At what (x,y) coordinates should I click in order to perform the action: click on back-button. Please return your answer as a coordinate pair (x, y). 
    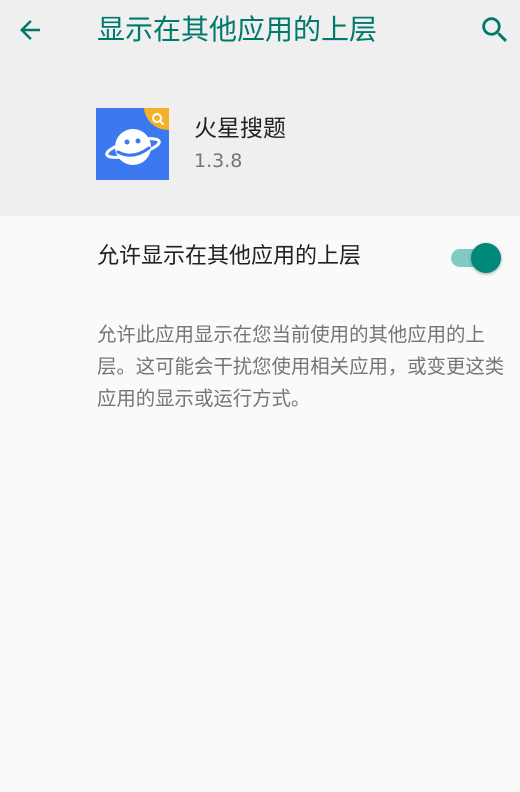
    Looking at the image, I should click on (30, 30).